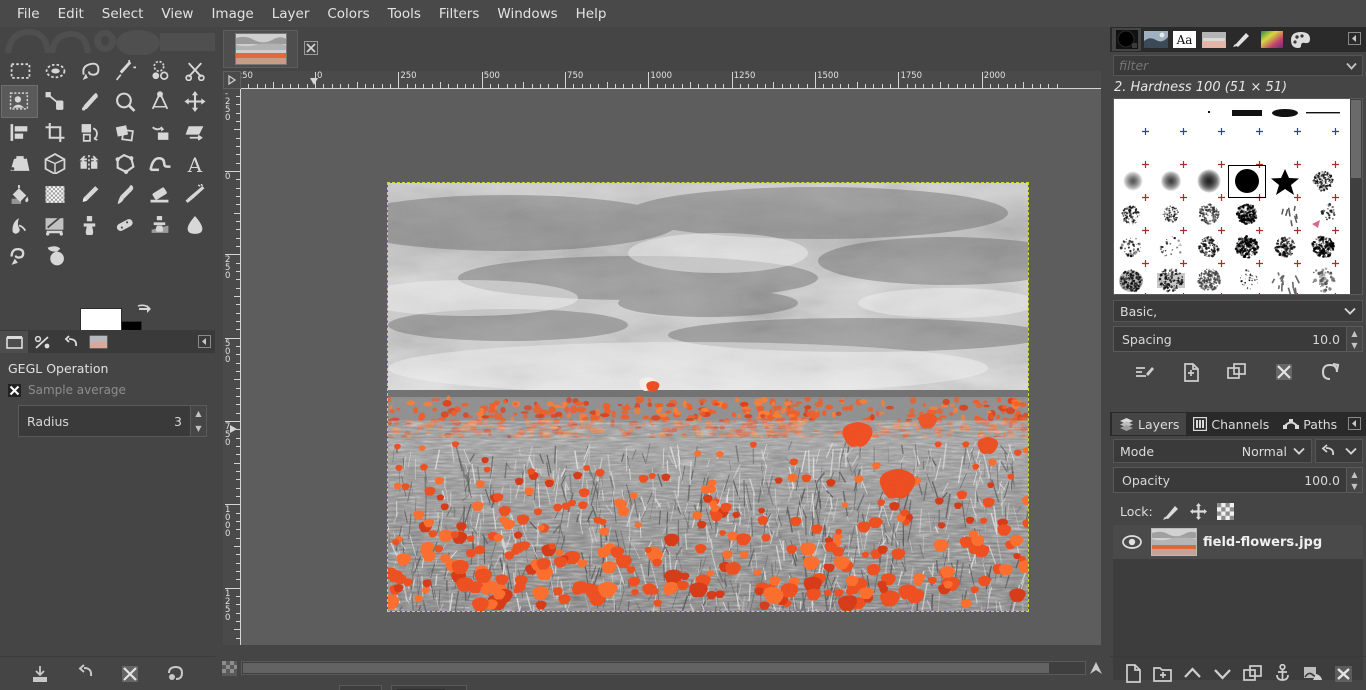 Image resolution: width=1366 pixels, height=690 pixels. Describe the element at coordinates (1328, 451) in the screenshot. I see `mode-switch-icon` at that location.